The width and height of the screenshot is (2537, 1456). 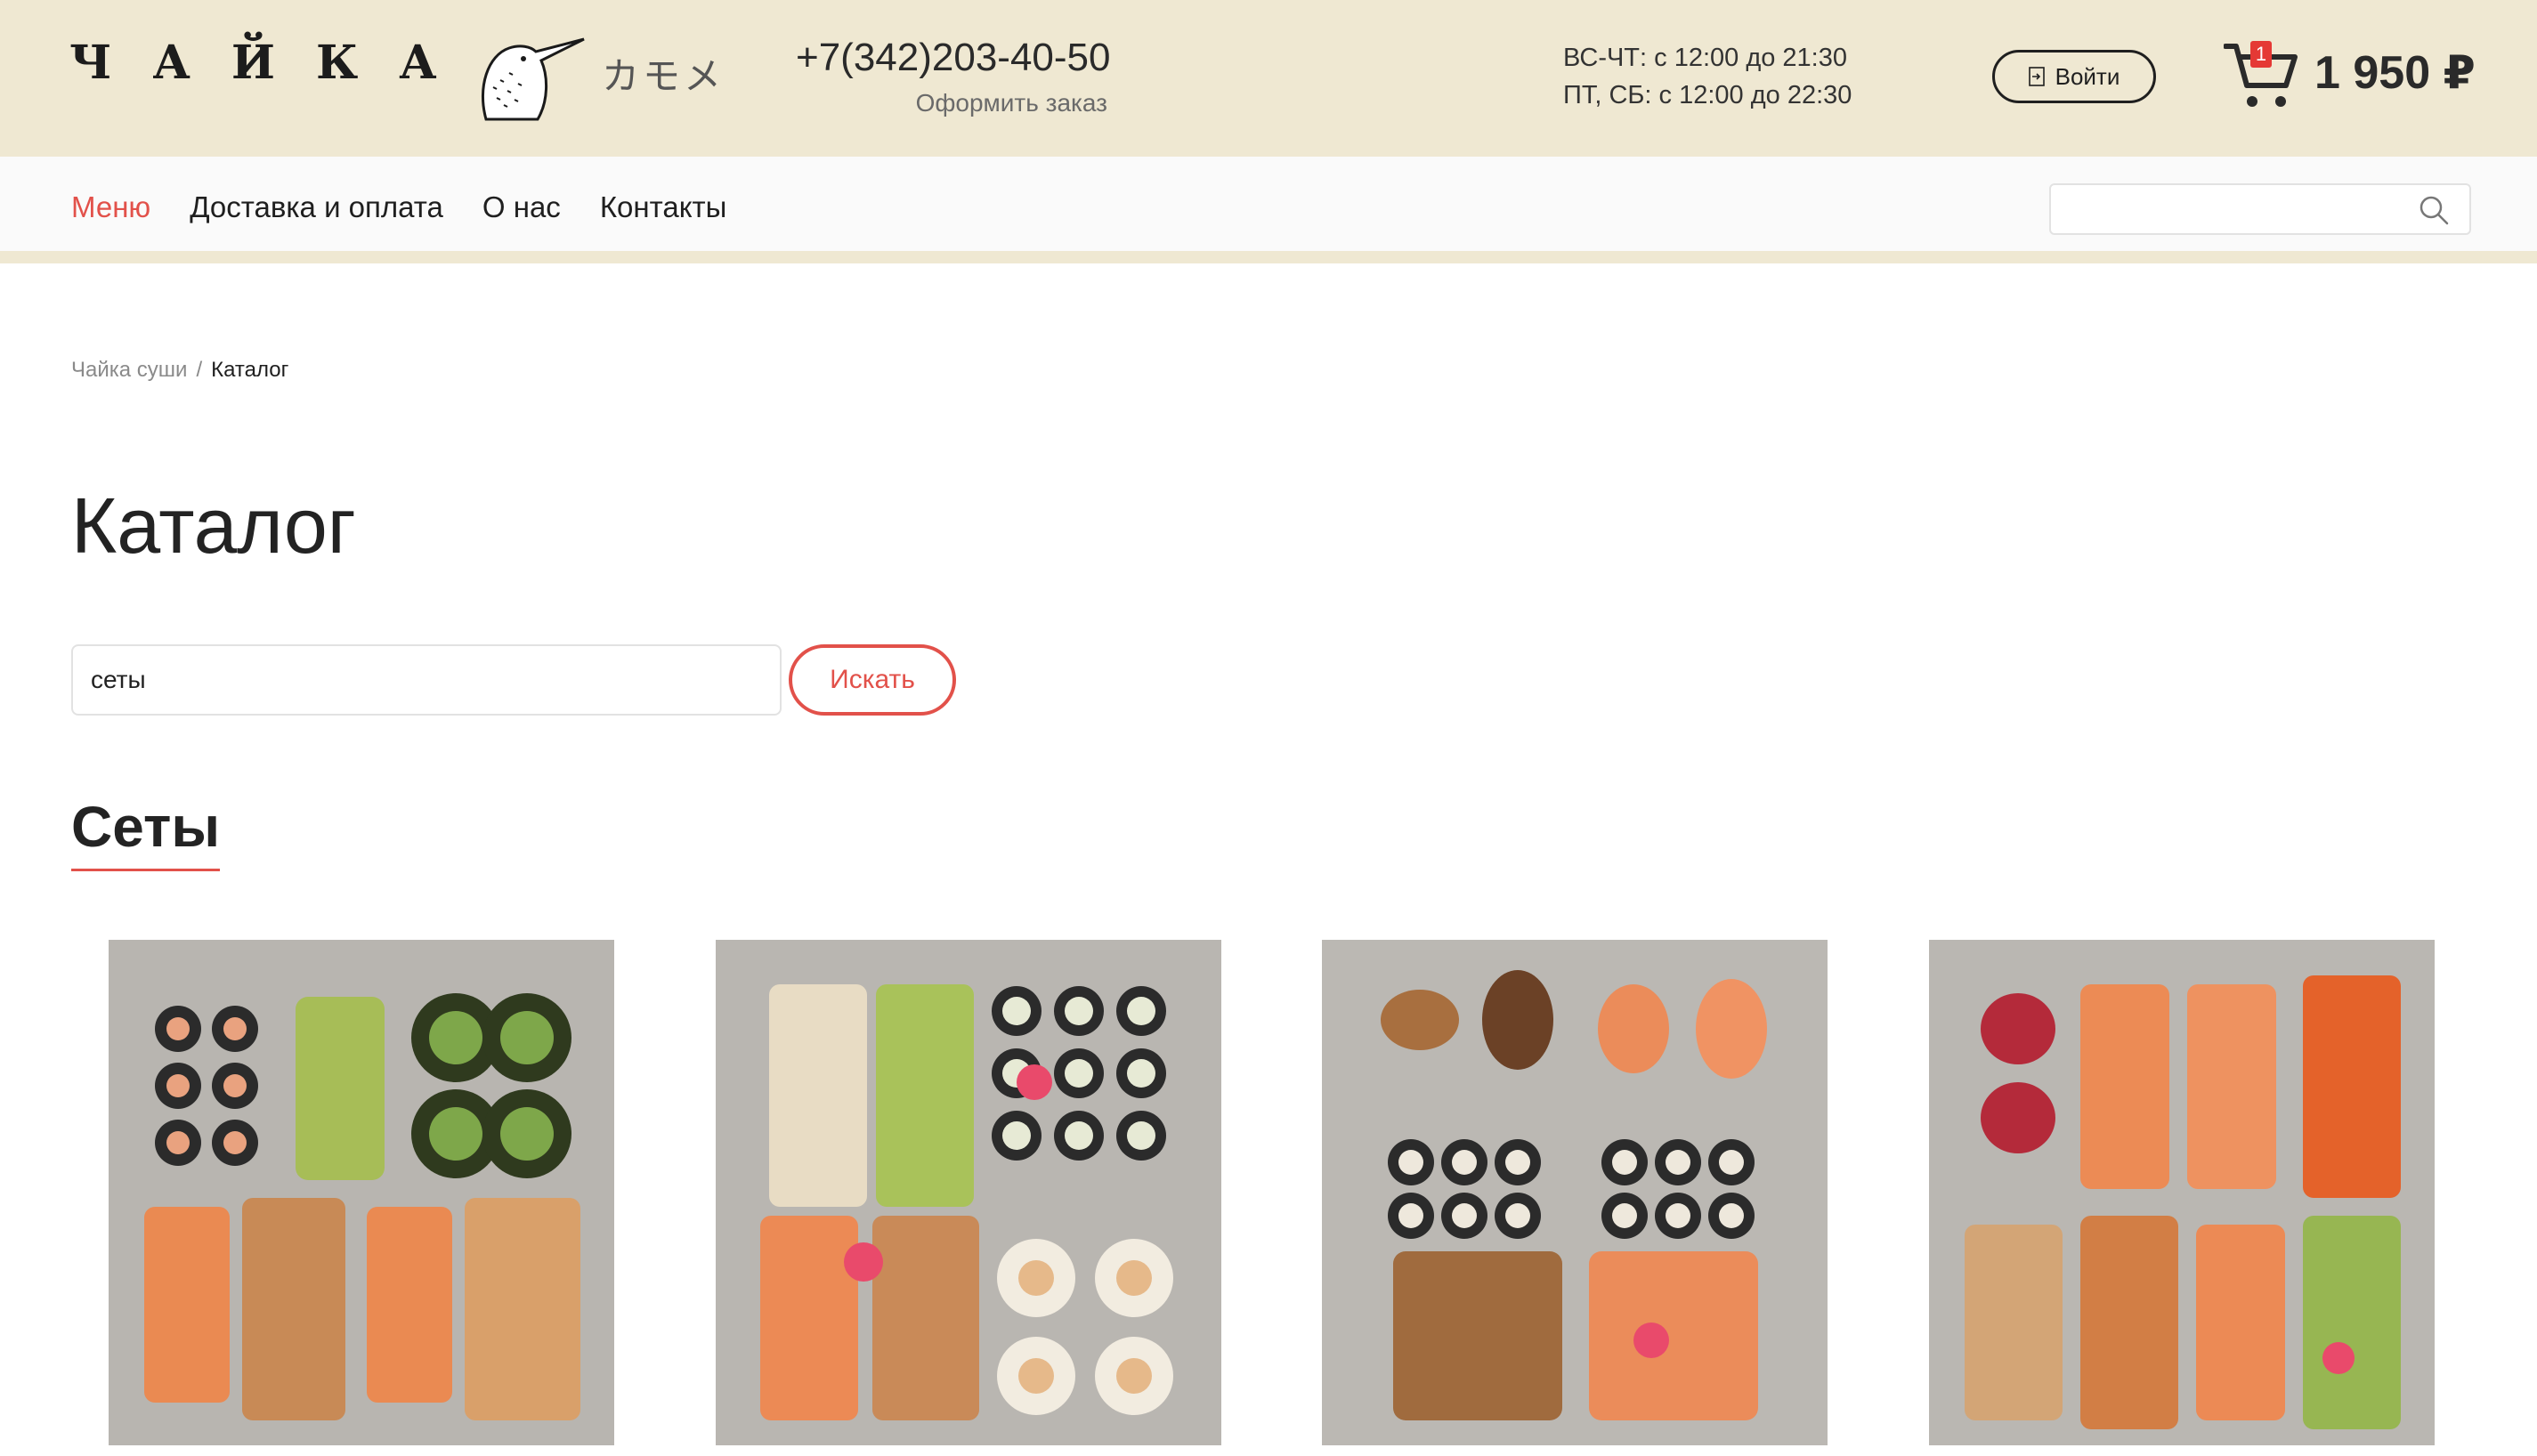 I want to click on logo-text: ЧАЙКА, so click(x=273, y=63).